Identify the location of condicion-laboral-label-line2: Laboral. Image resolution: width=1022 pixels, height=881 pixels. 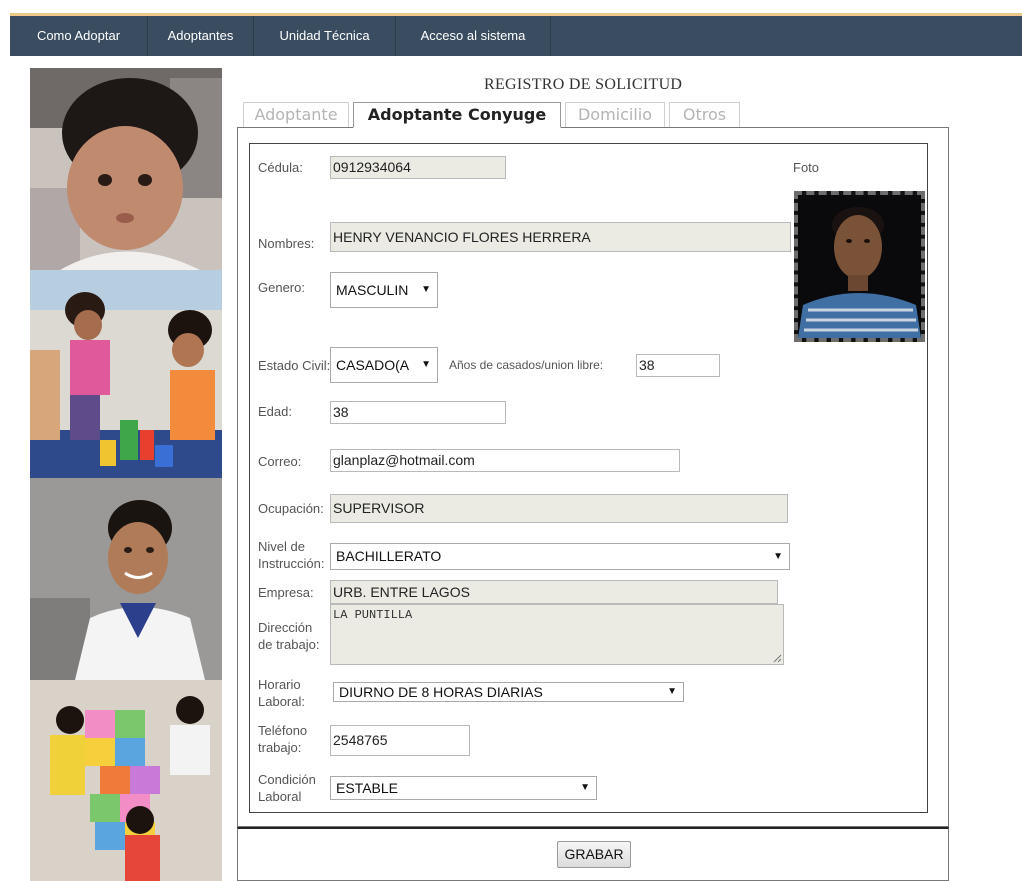
(280, 796).